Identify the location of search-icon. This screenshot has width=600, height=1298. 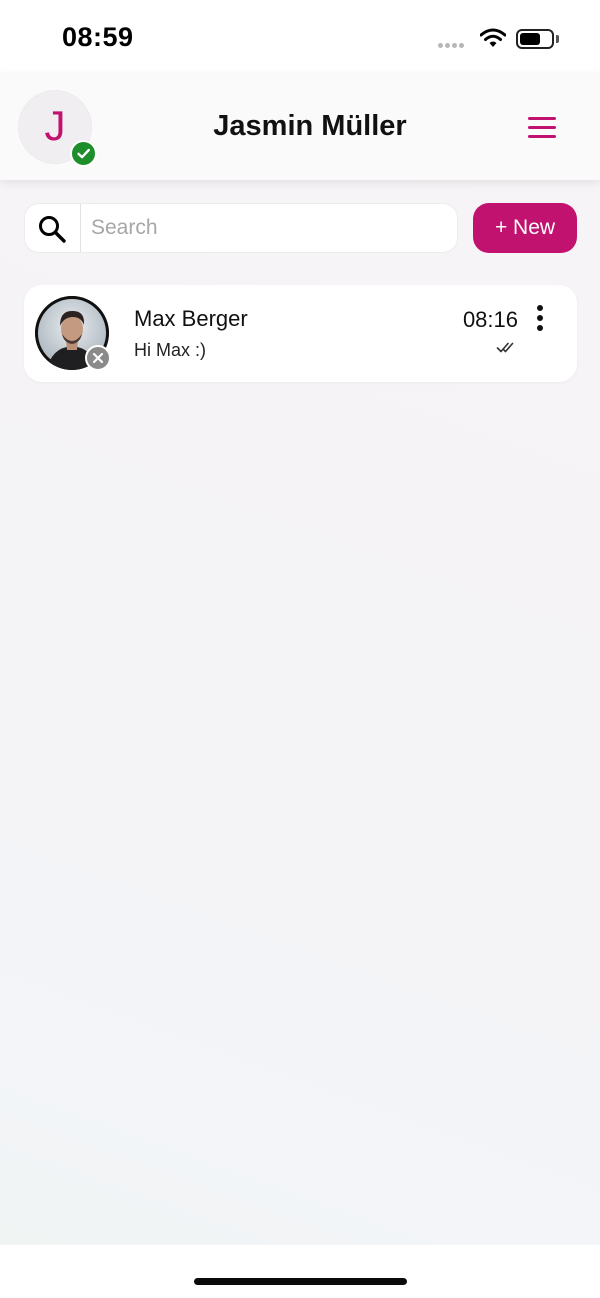
(52, 229).